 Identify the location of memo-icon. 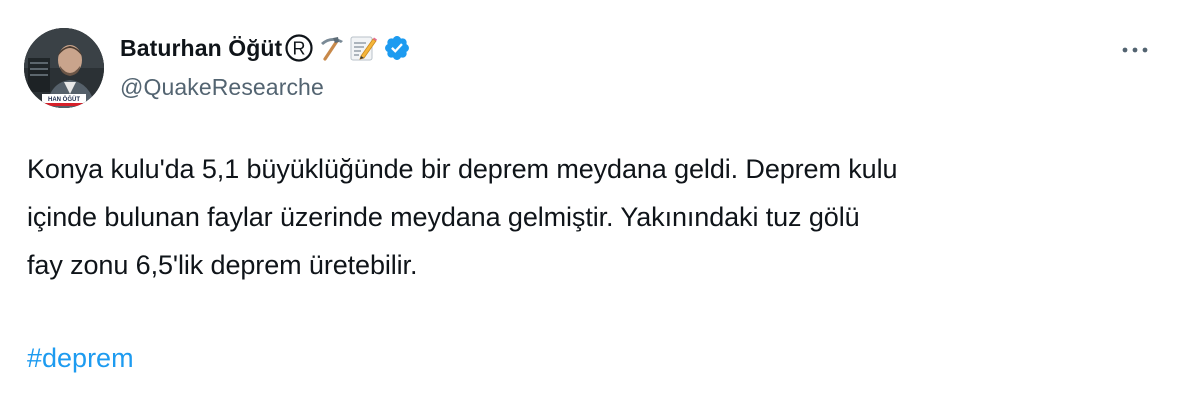
(363, 48).